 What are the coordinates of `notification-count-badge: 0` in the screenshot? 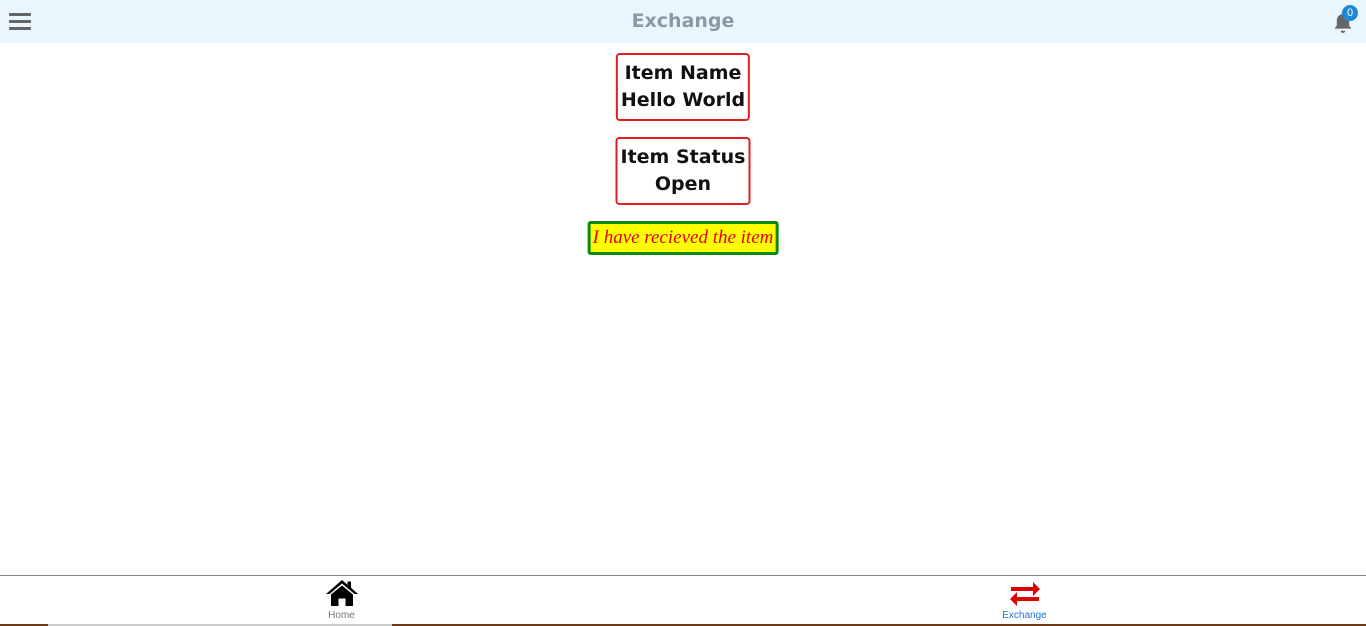 It's located at (1350, 13).